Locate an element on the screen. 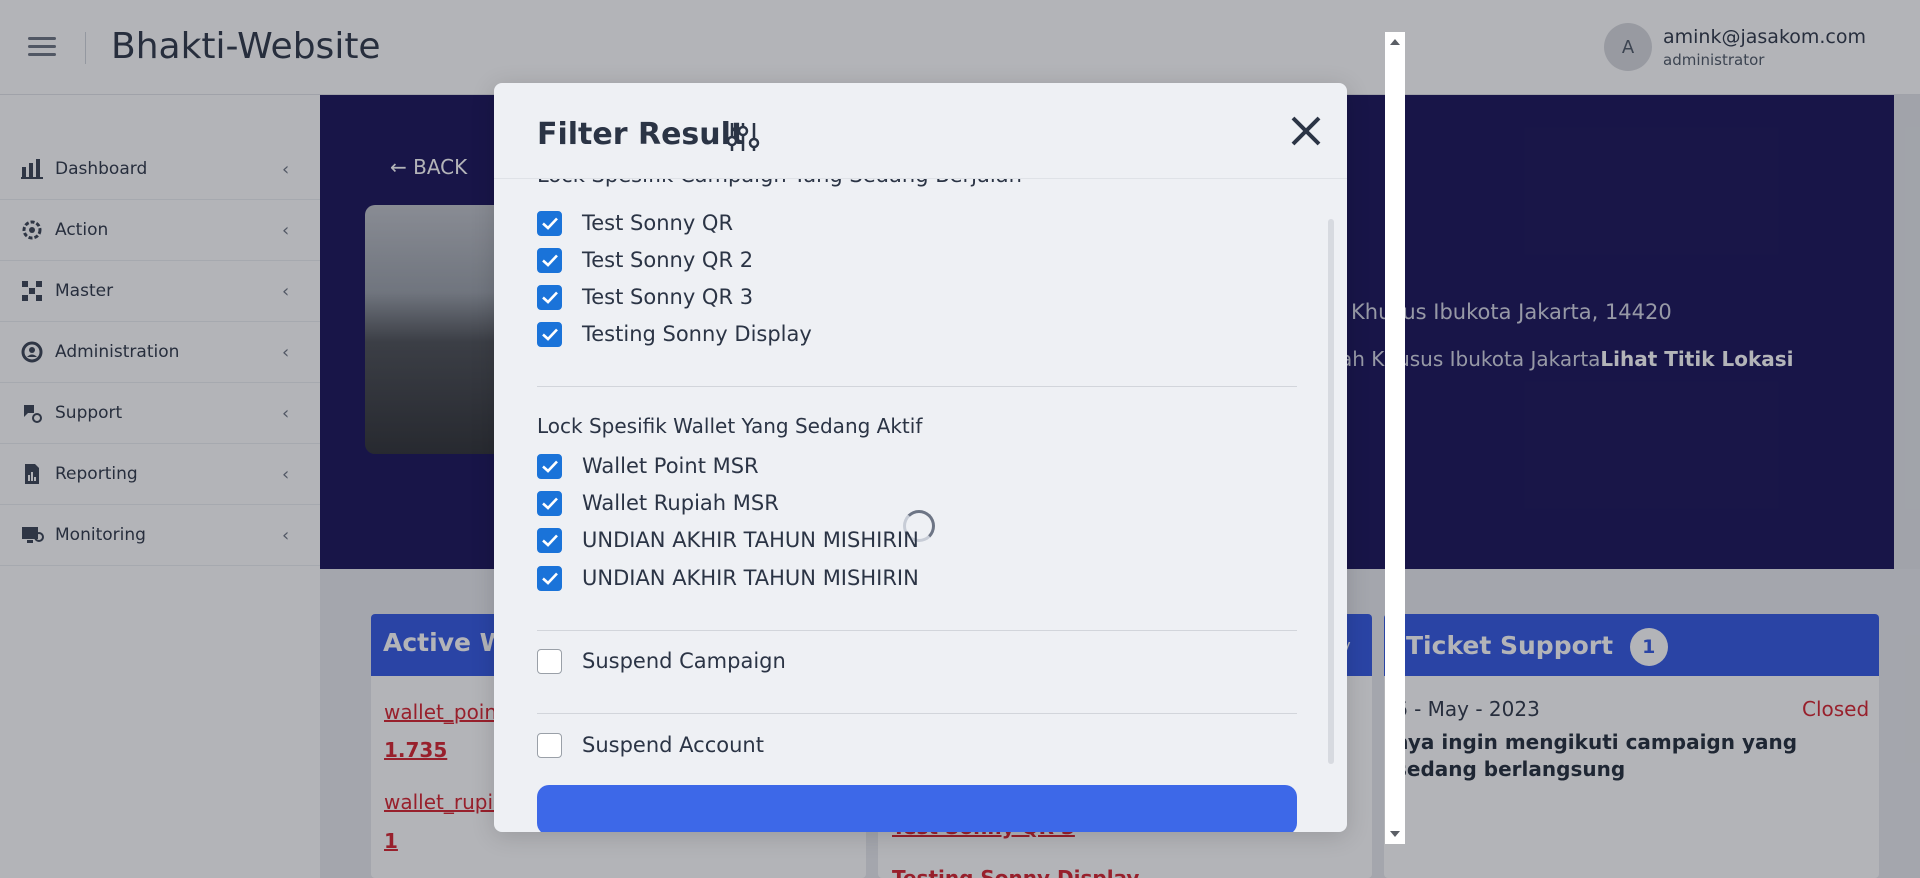 This screenshot has width=1920, height=878. checkbox-label: Testing Sonny Display is located at coordinates (697, 334).